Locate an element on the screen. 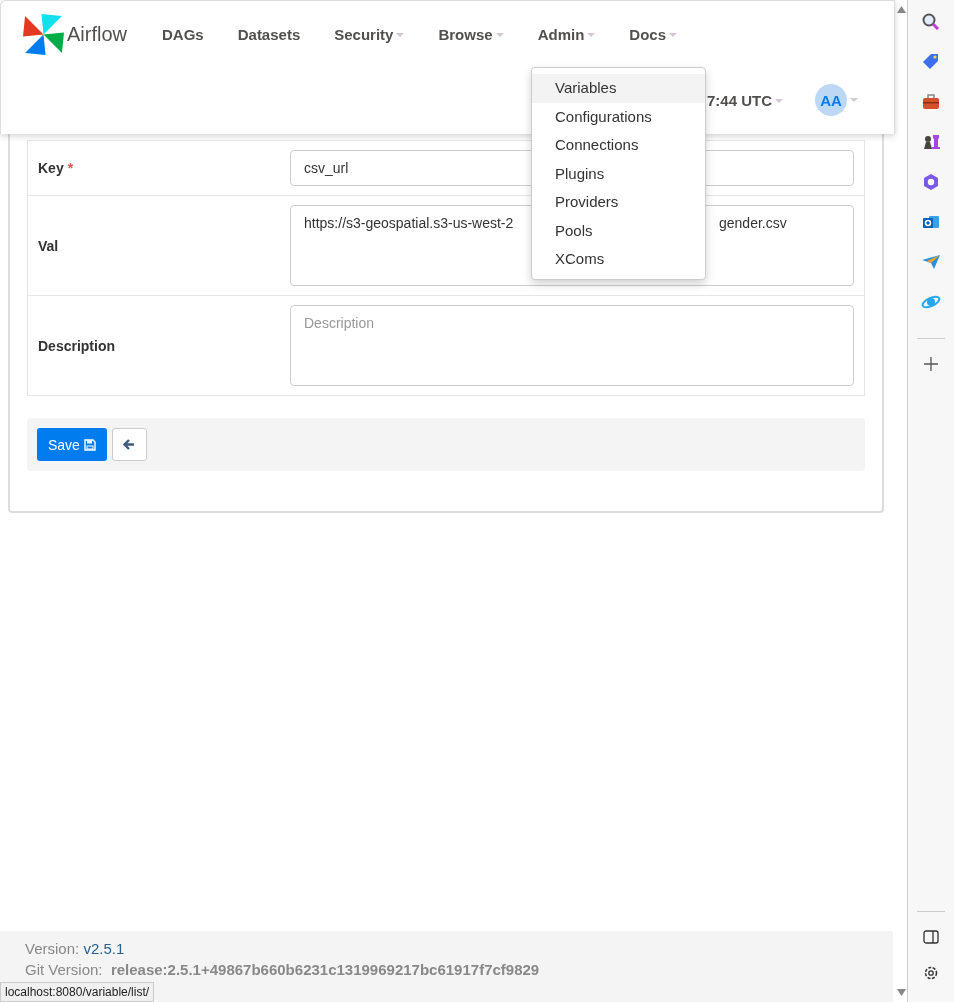 This screenshot has height=1002, width=954. scroll-up-arrow-icon is located at coordinates (901, 9).